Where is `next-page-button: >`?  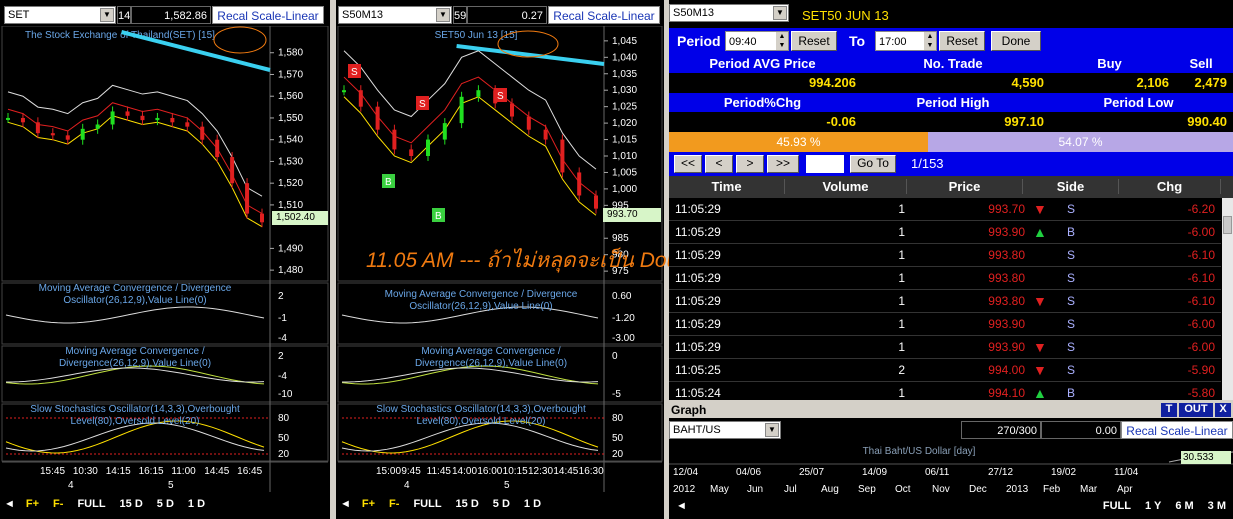 next-page-button: > is located at coordinates (750, 164).